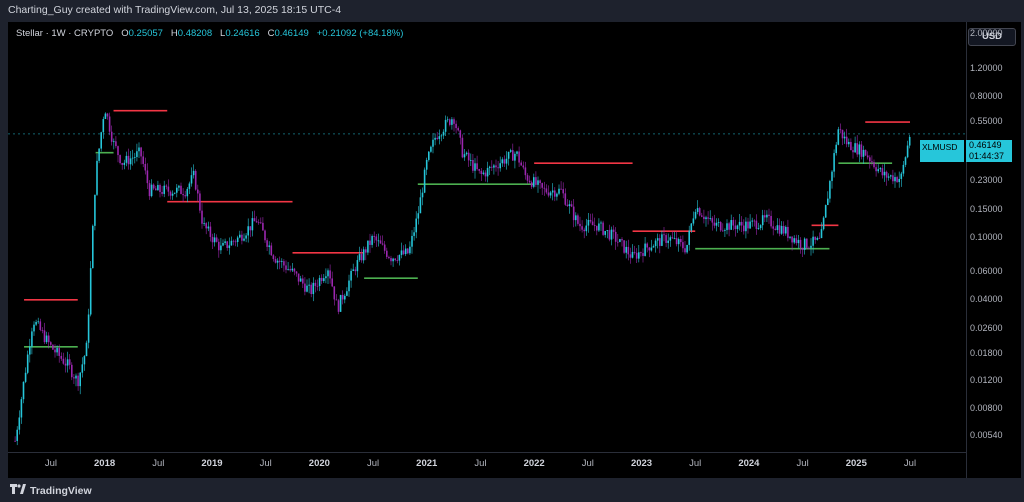  Describe the element at coordinates (195, 33) in the screenshot. I see `legend-high: 0.48208` at that location.